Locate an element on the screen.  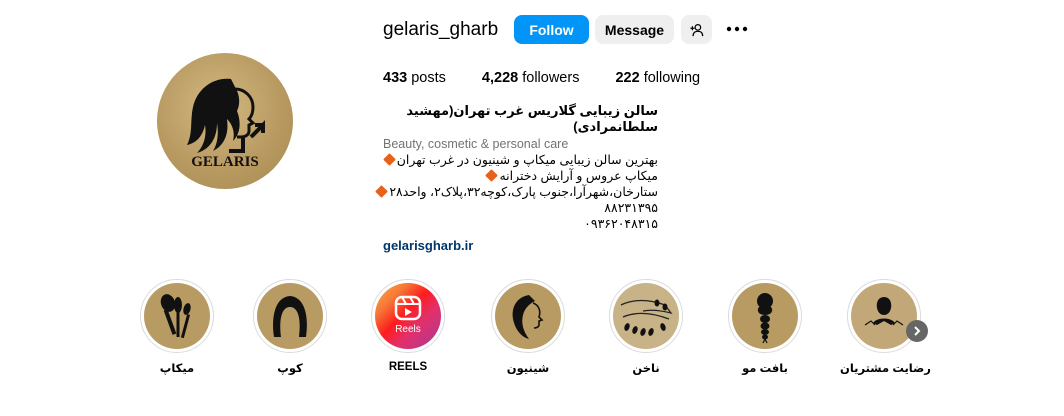
suggest-people-button is located at coordinates (696, 29).